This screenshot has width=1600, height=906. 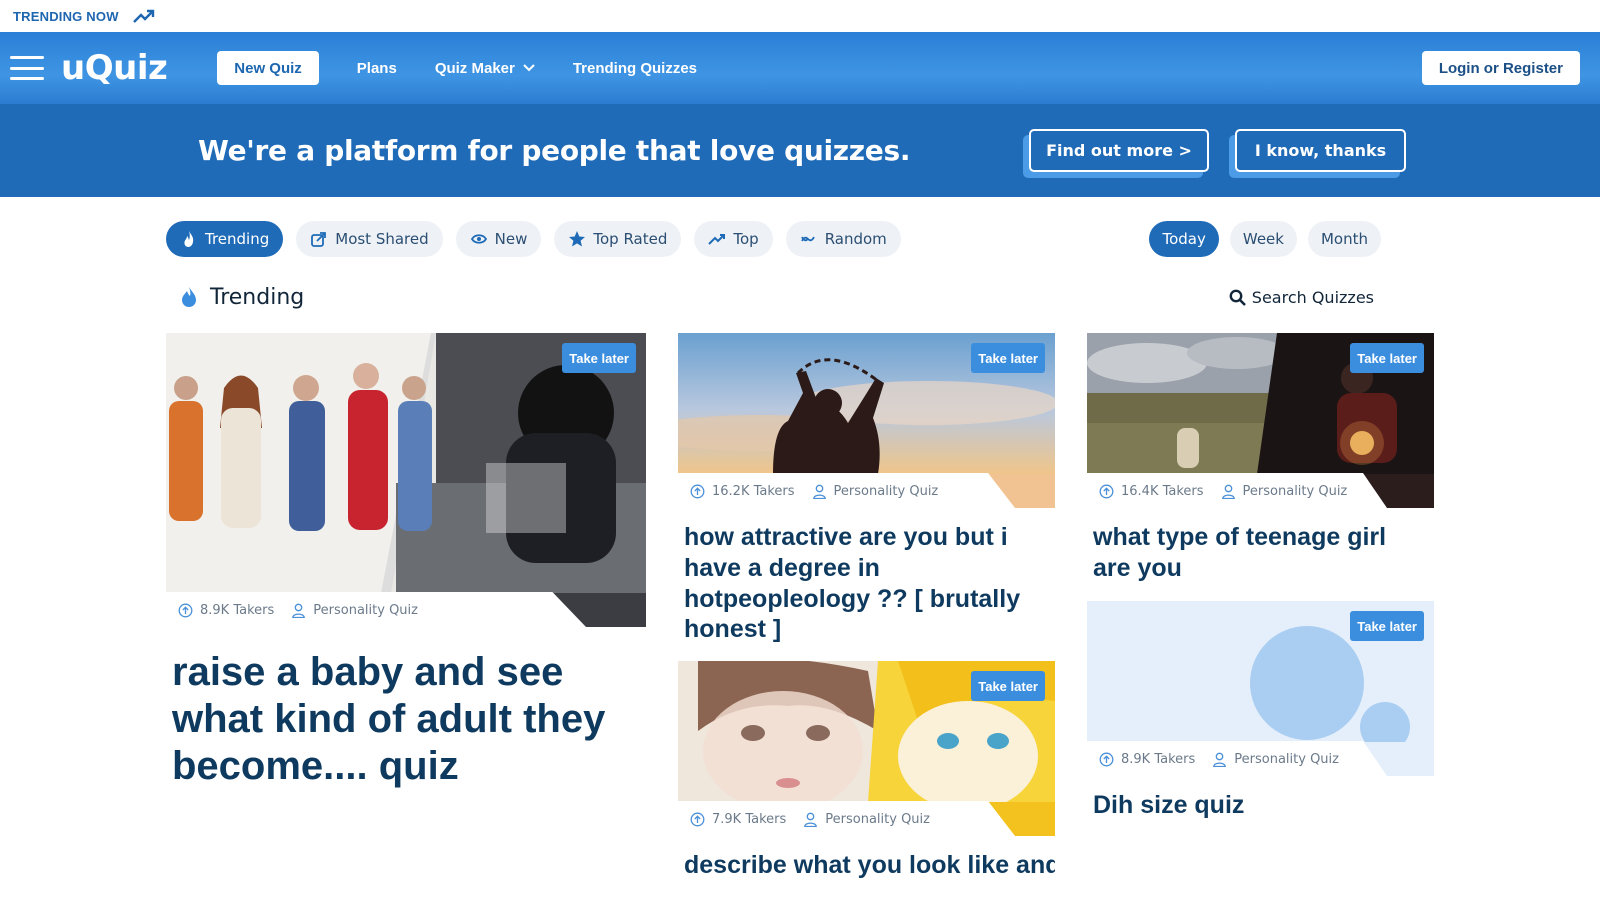 I want to click on quiz-title: Dih size quiz, so click(x=1260, y=798).